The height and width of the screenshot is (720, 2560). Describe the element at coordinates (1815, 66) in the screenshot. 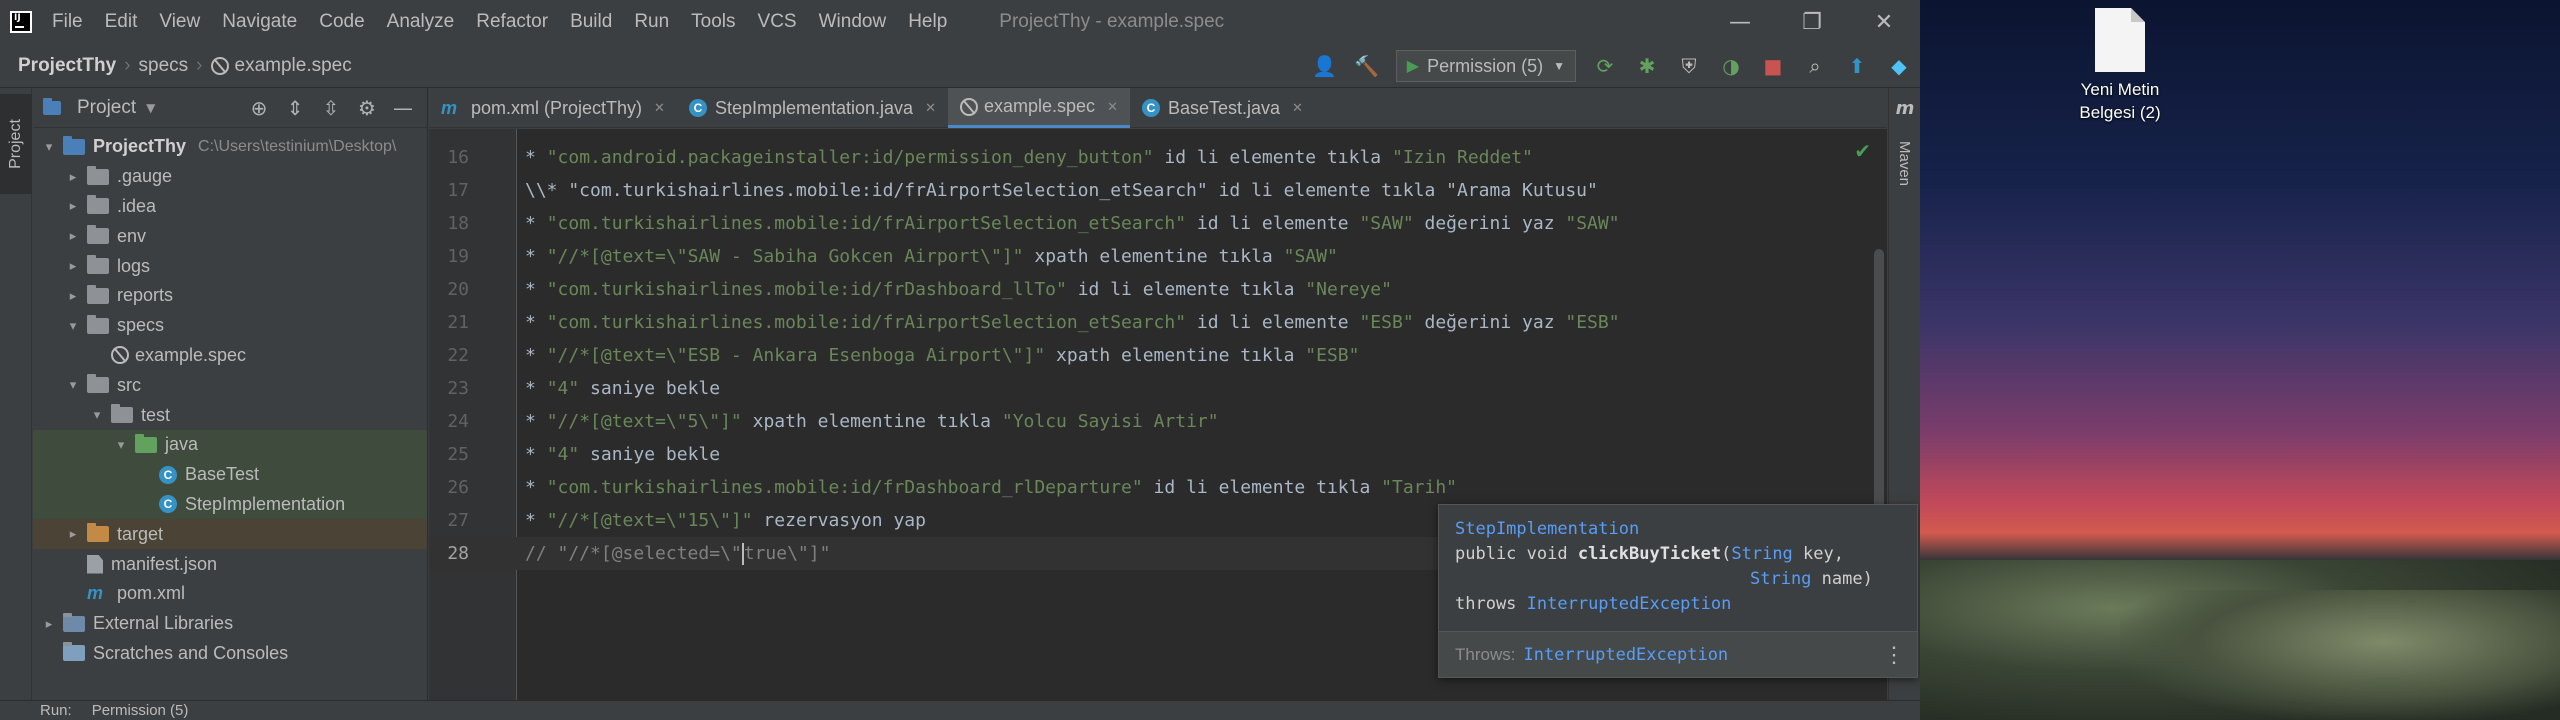

I see `search-icon: ⌕` at that location.